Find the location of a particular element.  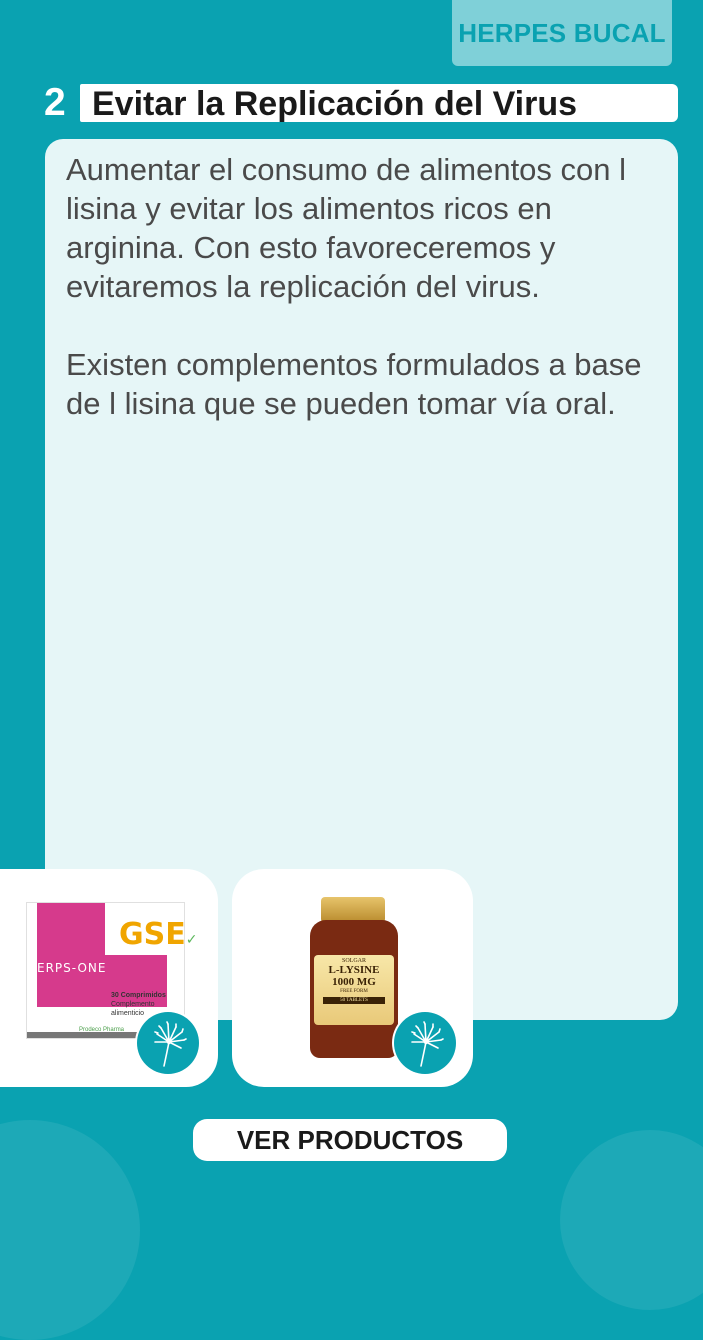

gse-logo: GSE✓ is located at coordinates (158, 934).